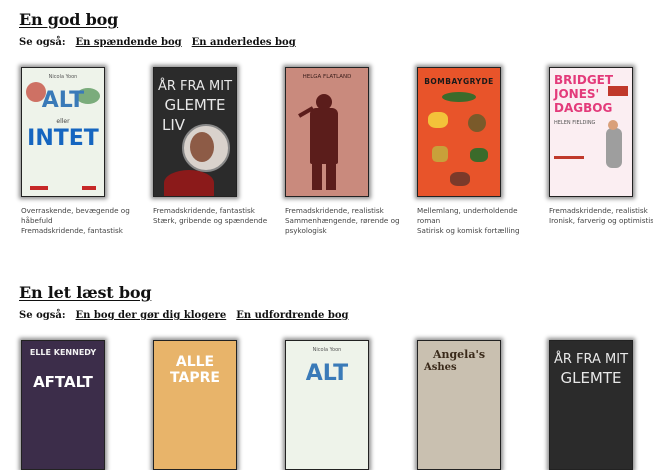 Image resolution: width=653 pixels, height=470 pixels. Describe the element at coordinates (327, 405) in the screenshot. I see `book-cover: Nicola Yoon ALT` at that location.